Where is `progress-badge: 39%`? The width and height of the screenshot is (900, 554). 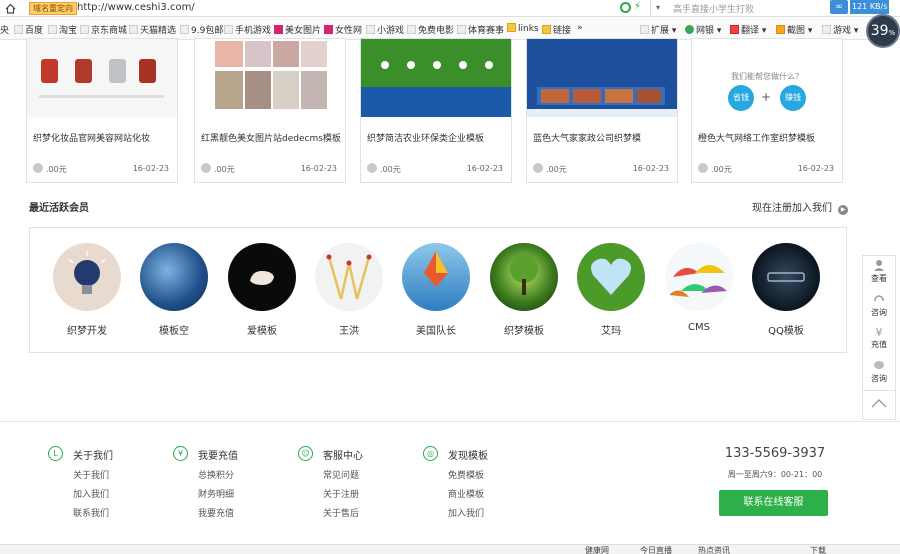 progress-badge: 39% is located at coordinates (883, 31).